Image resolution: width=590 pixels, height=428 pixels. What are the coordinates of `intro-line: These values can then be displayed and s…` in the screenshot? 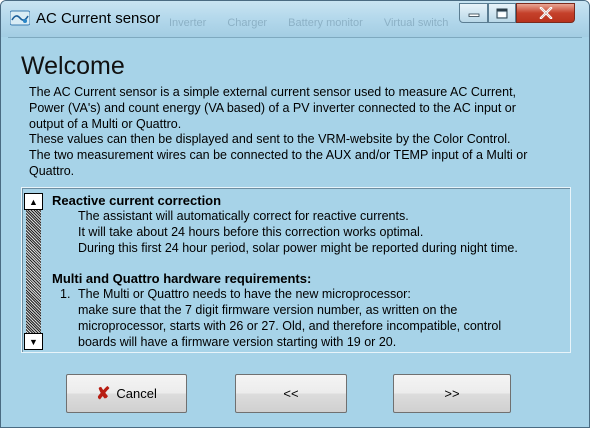 It's located at (270, 139).